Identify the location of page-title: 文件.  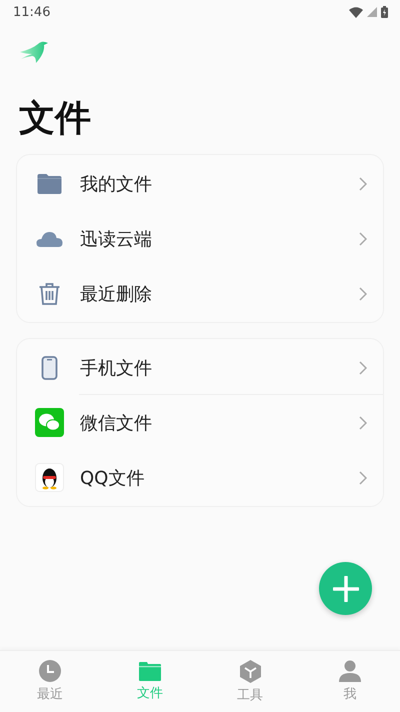
(55, 119).